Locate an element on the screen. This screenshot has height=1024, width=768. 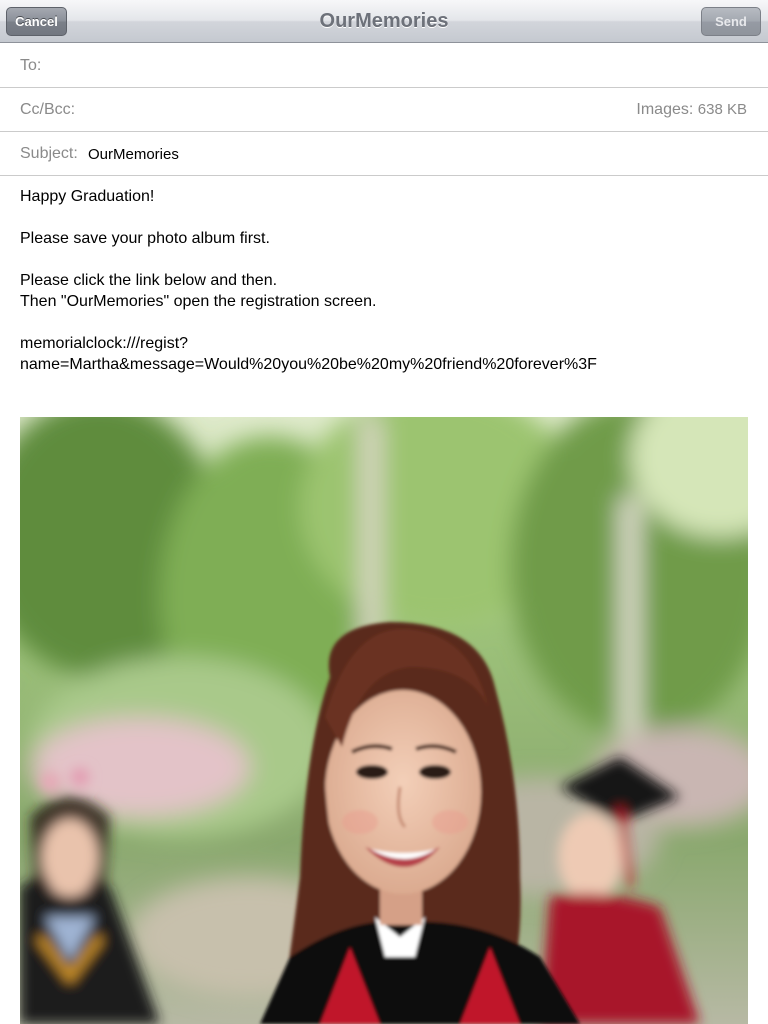
cancel-button: Cancel is located at coordinates (36, 21).